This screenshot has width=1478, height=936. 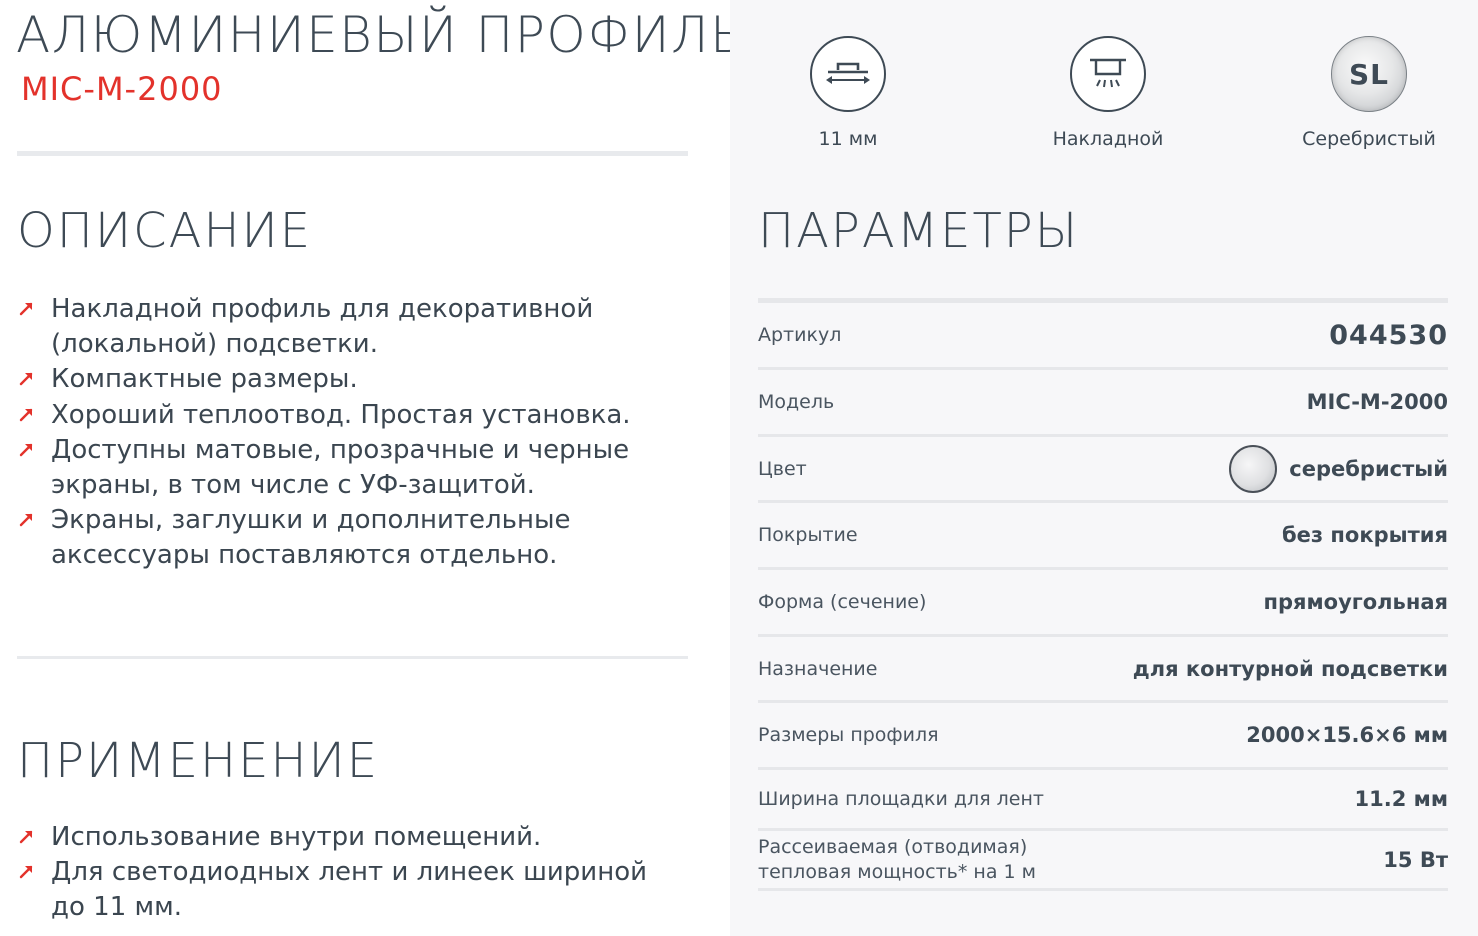 I want to click on silver-color-icon: SL, so click(x=1369, y=74).